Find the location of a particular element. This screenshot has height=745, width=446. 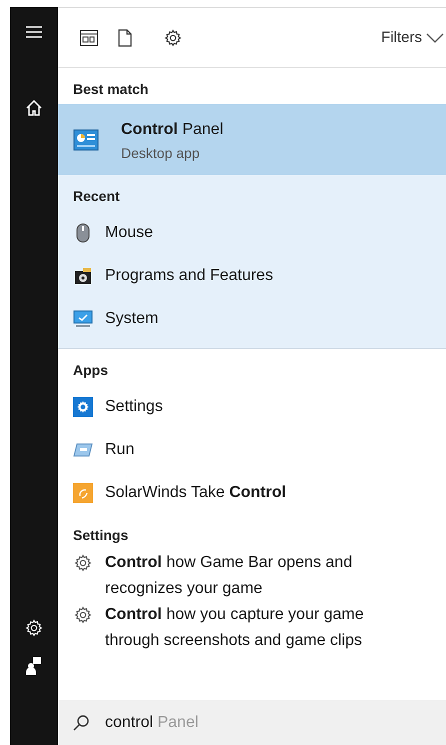

result-item: Mouse is located at coordinates (252, 232).